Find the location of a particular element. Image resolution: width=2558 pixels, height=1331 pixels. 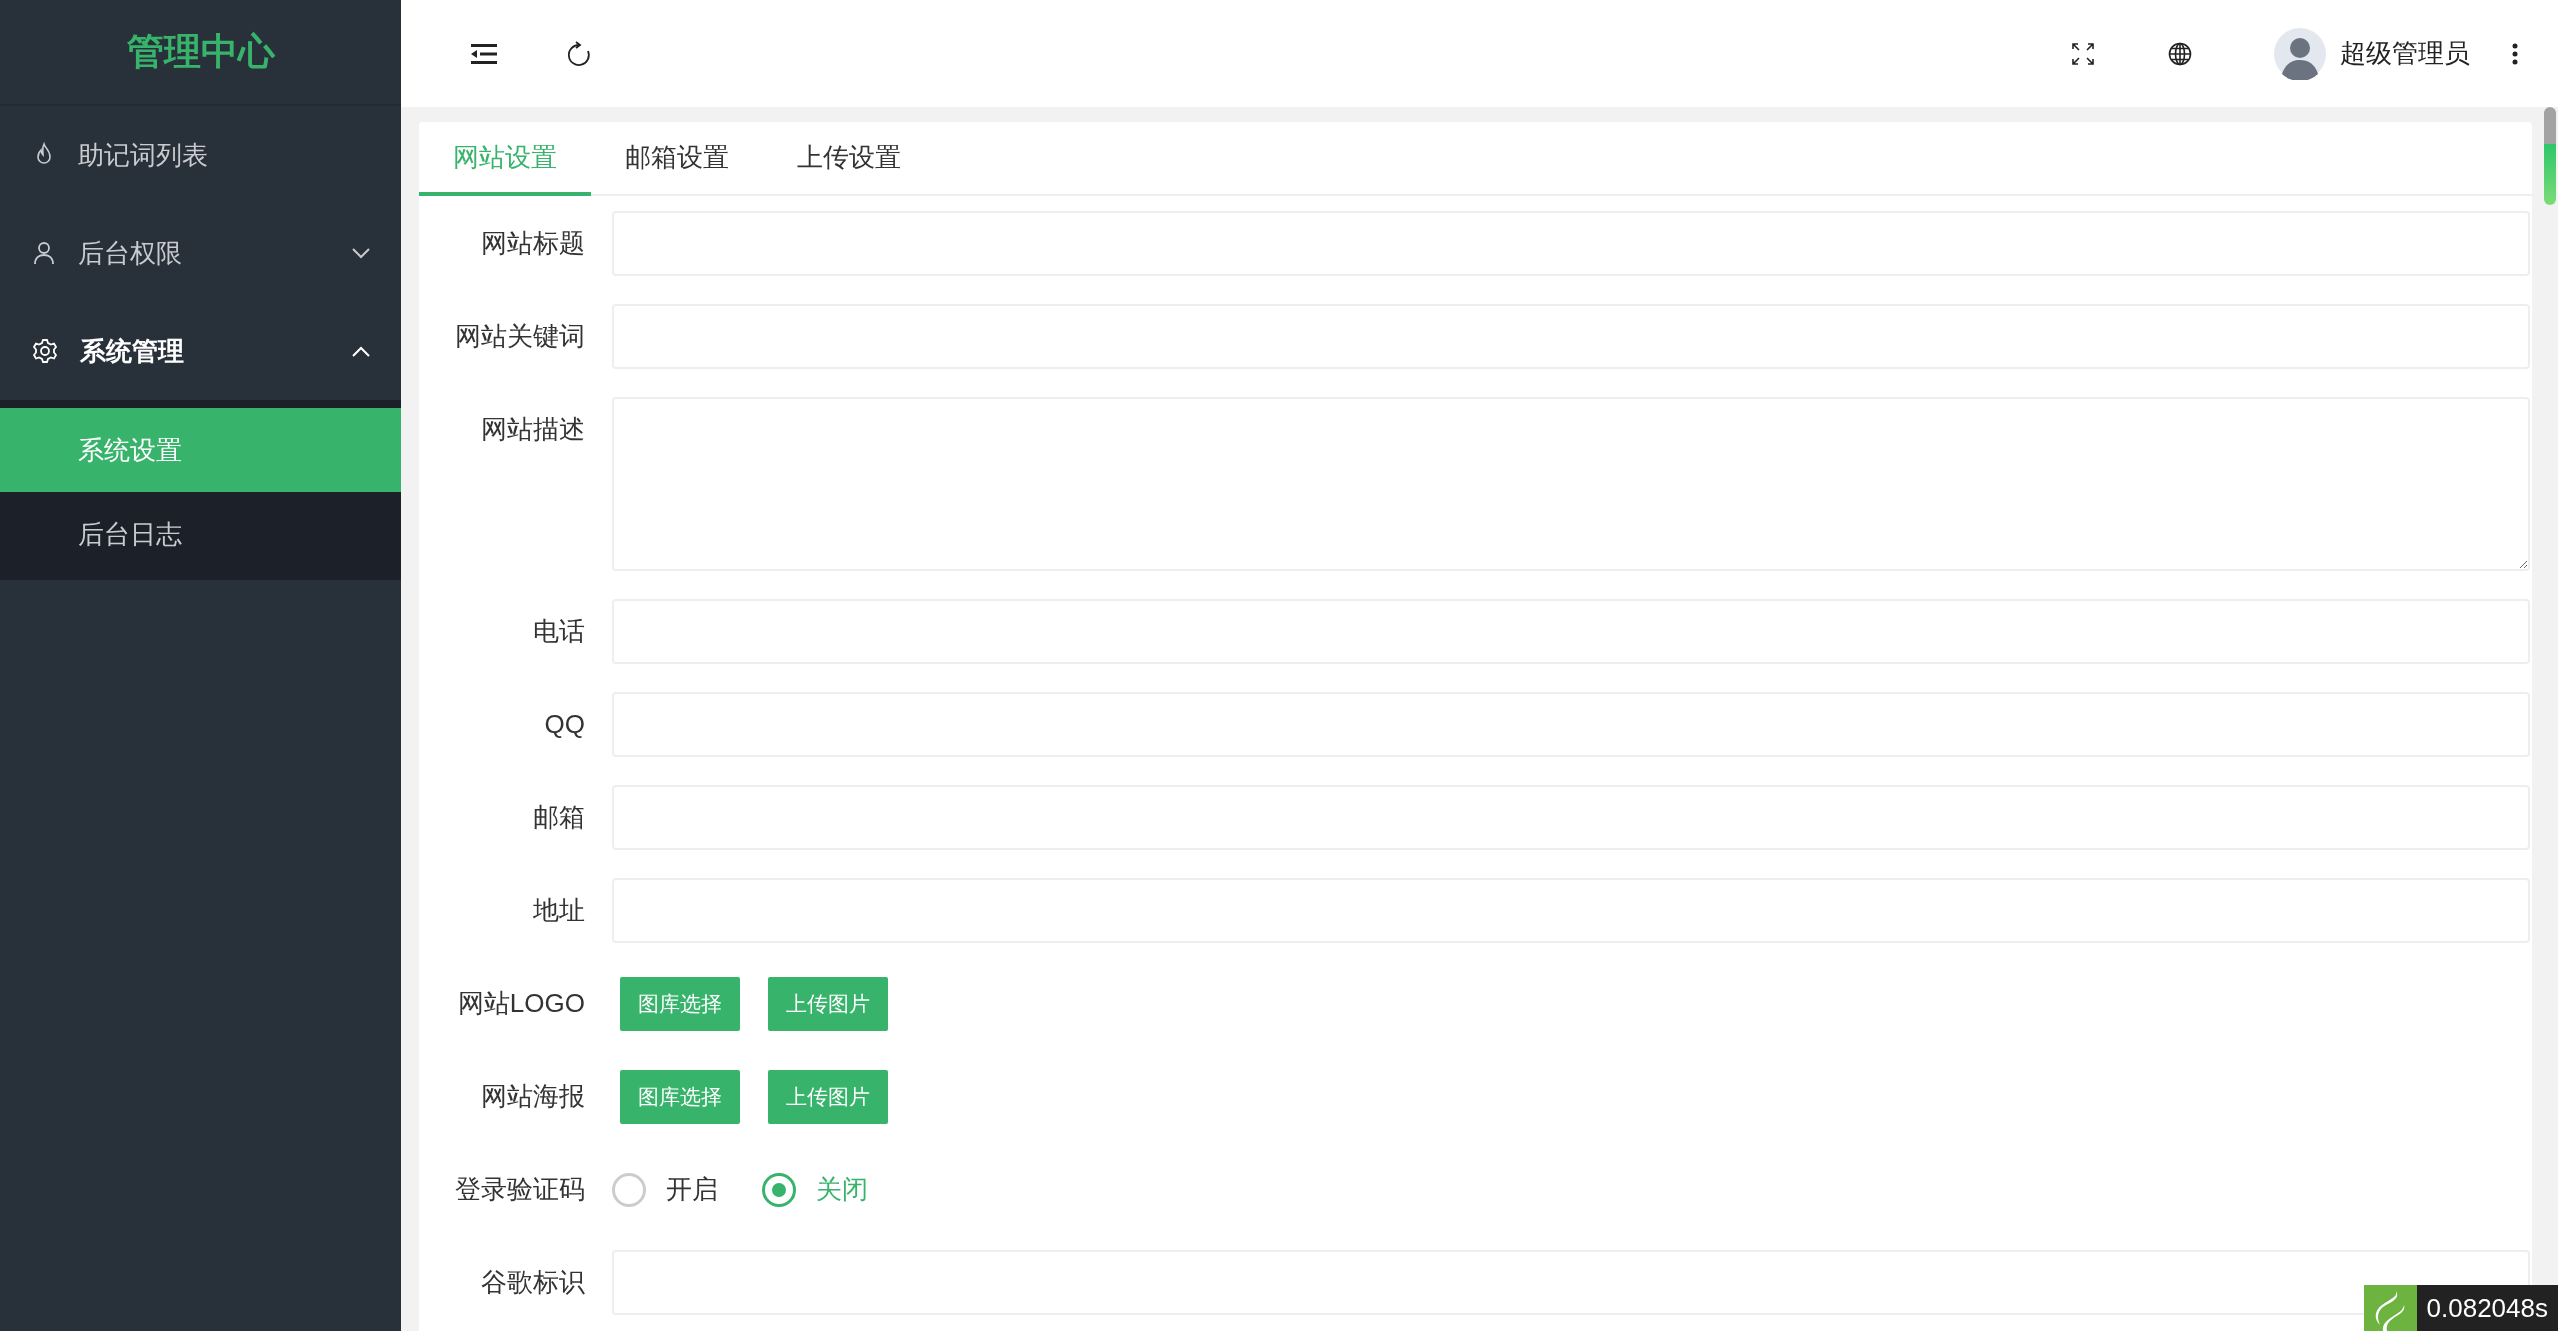

field-label: 谷歌标识 is located at coordinates (532, 1282).